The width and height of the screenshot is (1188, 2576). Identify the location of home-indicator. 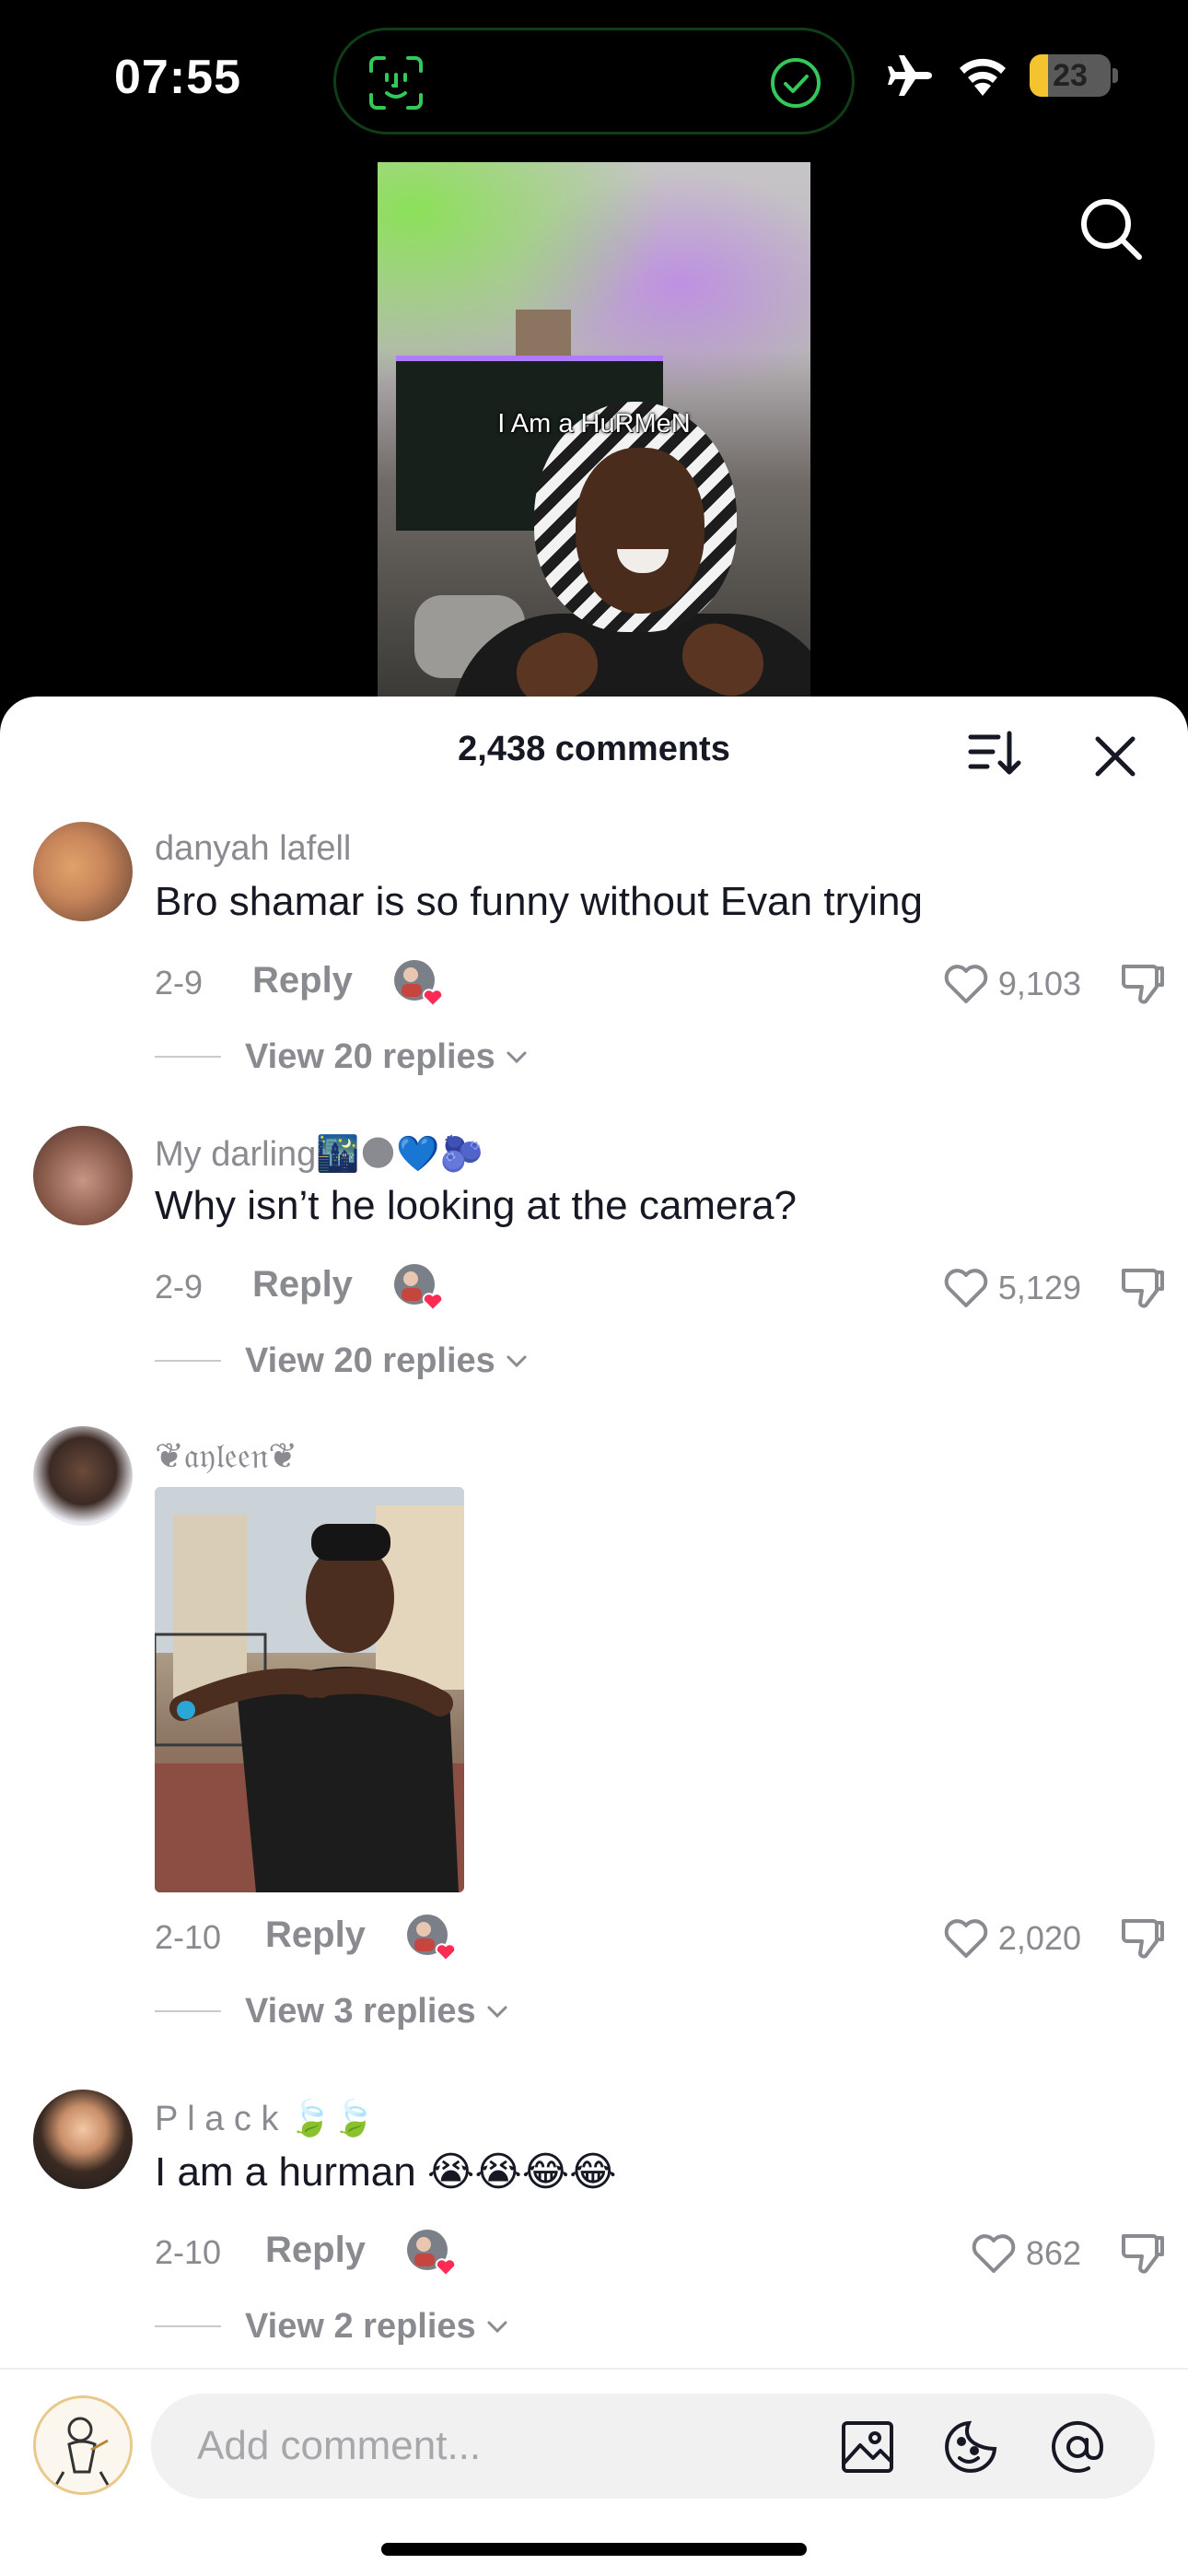
(594, 2549).